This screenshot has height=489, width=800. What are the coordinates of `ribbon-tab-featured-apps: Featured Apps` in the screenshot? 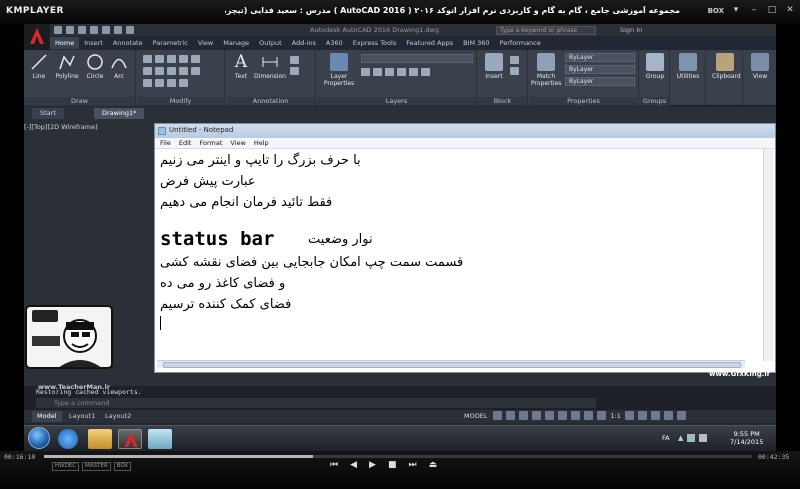 It's located at (429, 43).